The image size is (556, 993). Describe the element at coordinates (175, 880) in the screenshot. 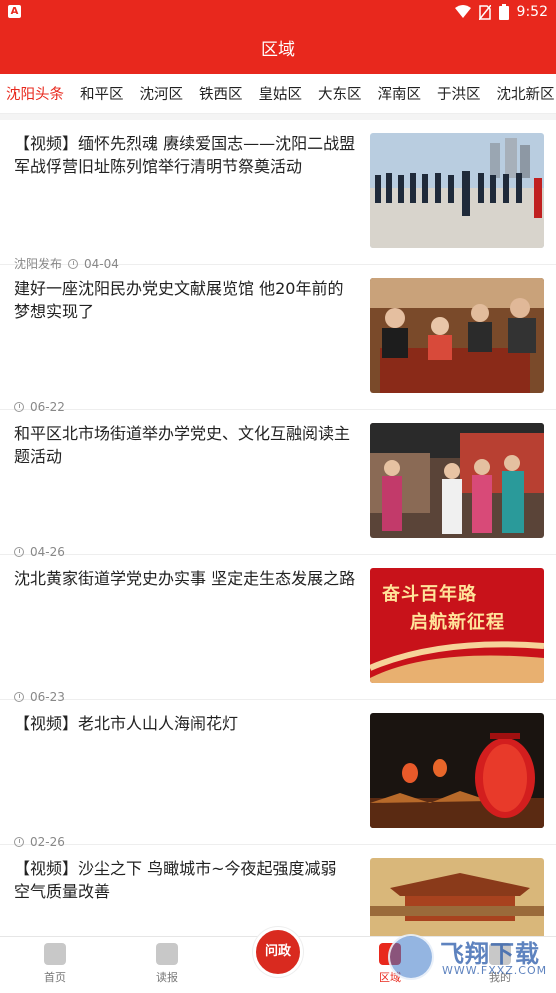

I see `article-title: 【视频】沙尘之下 鸟瞰城市~今夜起强度减弱 空气质量改善` at that location.